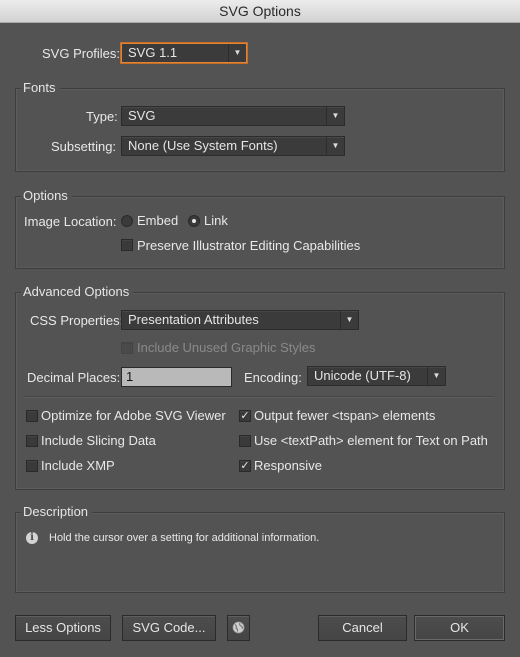  Describe the element at coordinates (260, 130) in the screenshot. I see `fonts-group` at that location.